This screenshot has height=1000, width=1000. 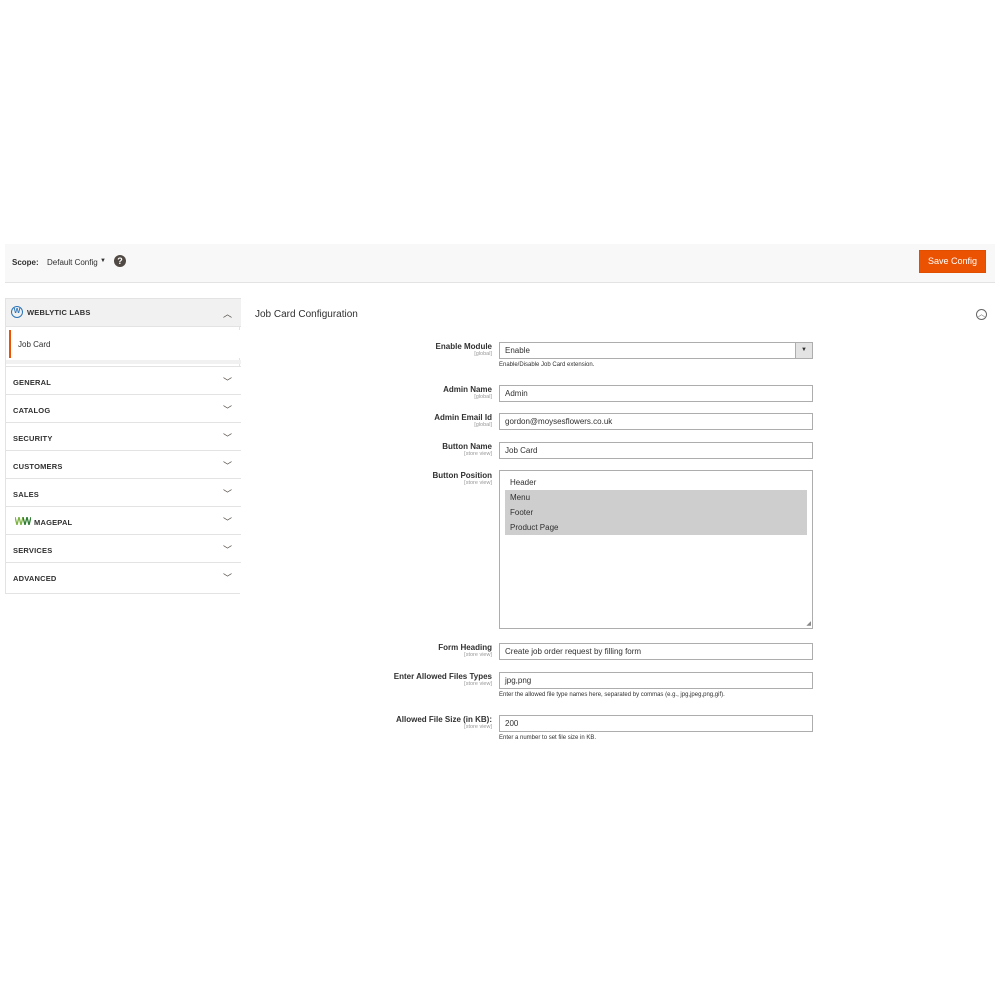 I want to click on chevron-up-icon: ︿, so click(x=227, y=314).